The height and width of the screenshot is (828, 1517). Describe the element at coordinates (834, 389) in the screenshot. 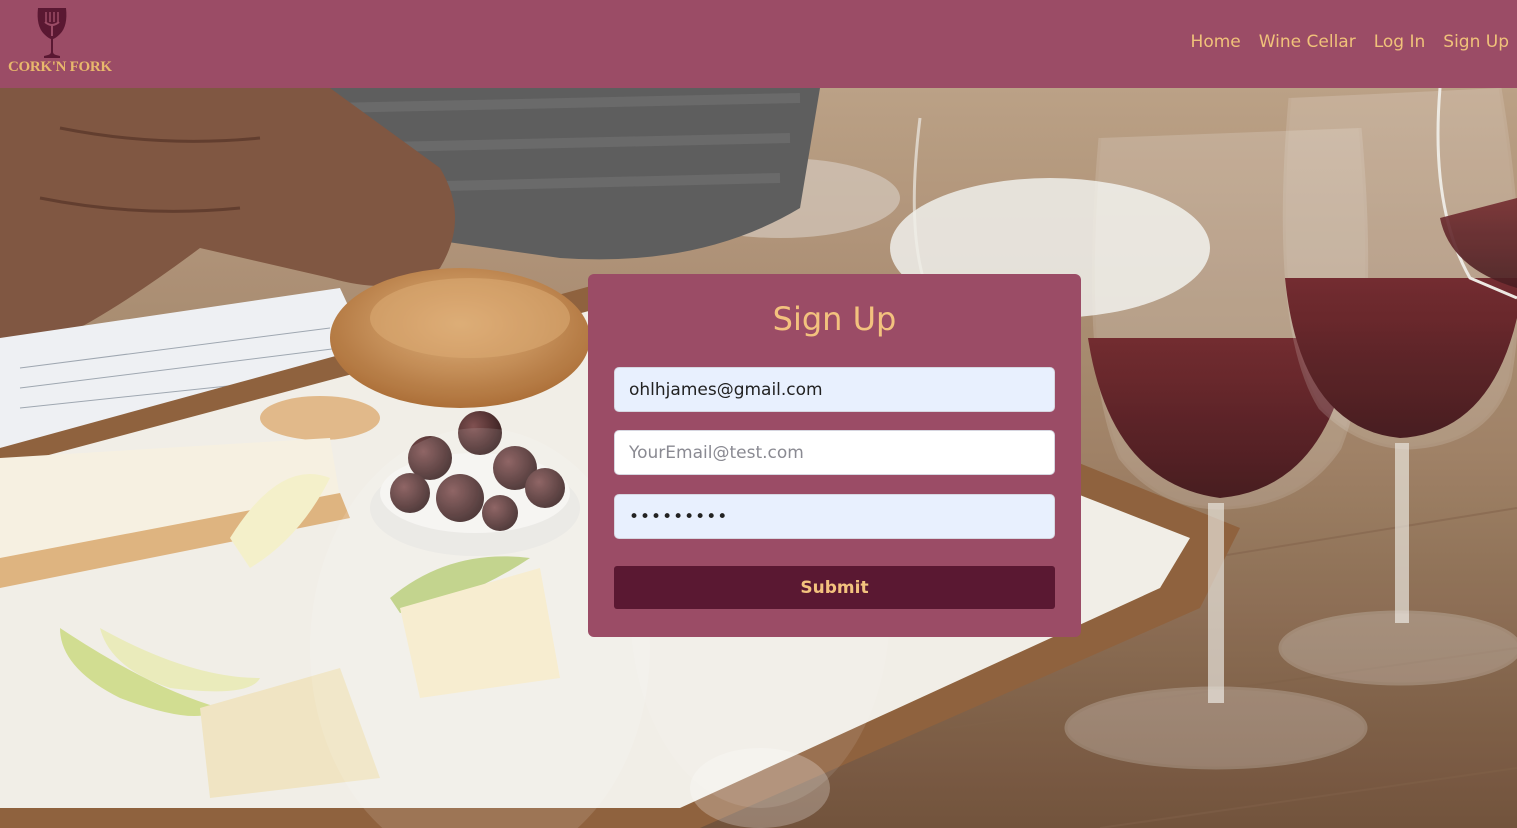

I see `email-field` at that location.